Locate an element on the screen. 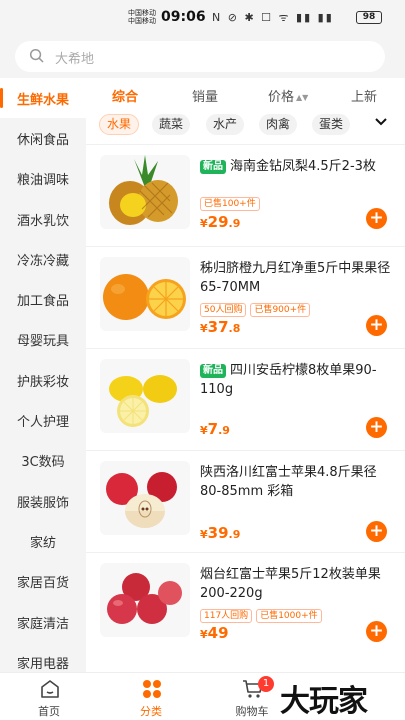  carrier-info: 中国移动 中国移动 is located at coordinates (142, 17).